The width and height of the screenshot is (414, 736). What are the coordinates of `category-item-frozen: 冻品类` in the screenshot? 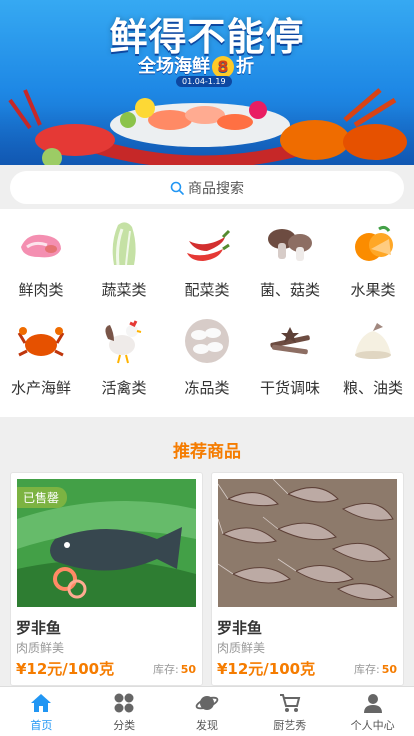 It's located at (207, 356).